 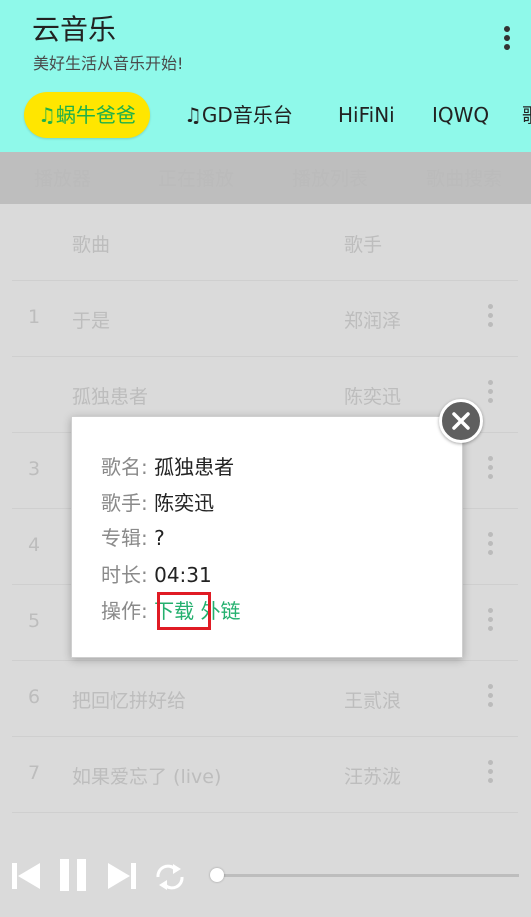 I want to click on info-album-row: 专辑: ?, so click(x=133, y=536).